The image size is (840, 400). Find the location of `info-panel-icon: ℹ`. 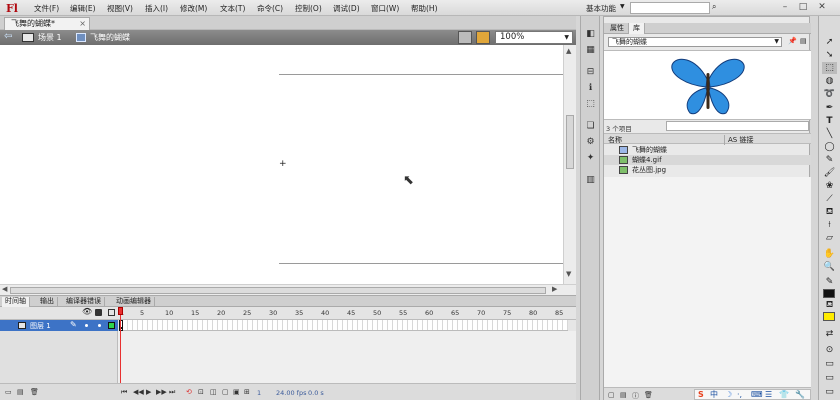

info-panel-icon: ℹ is located at coordinates (590, 88).